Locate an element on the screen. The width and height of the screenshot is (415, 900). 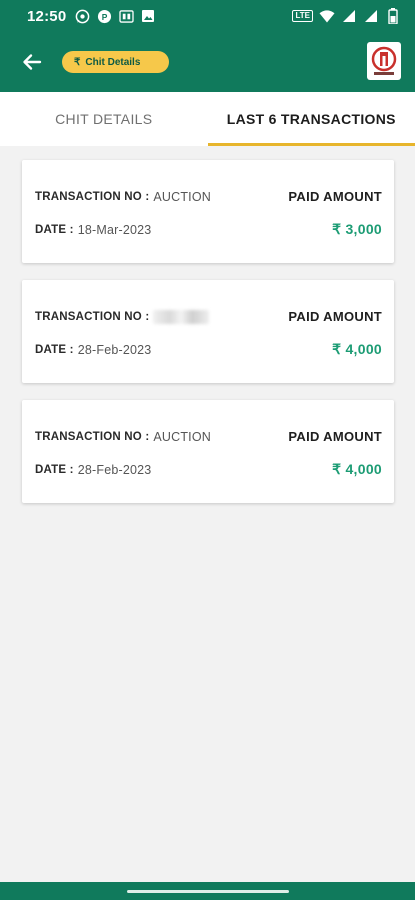
company-logo is located at coordinates (384, 61).